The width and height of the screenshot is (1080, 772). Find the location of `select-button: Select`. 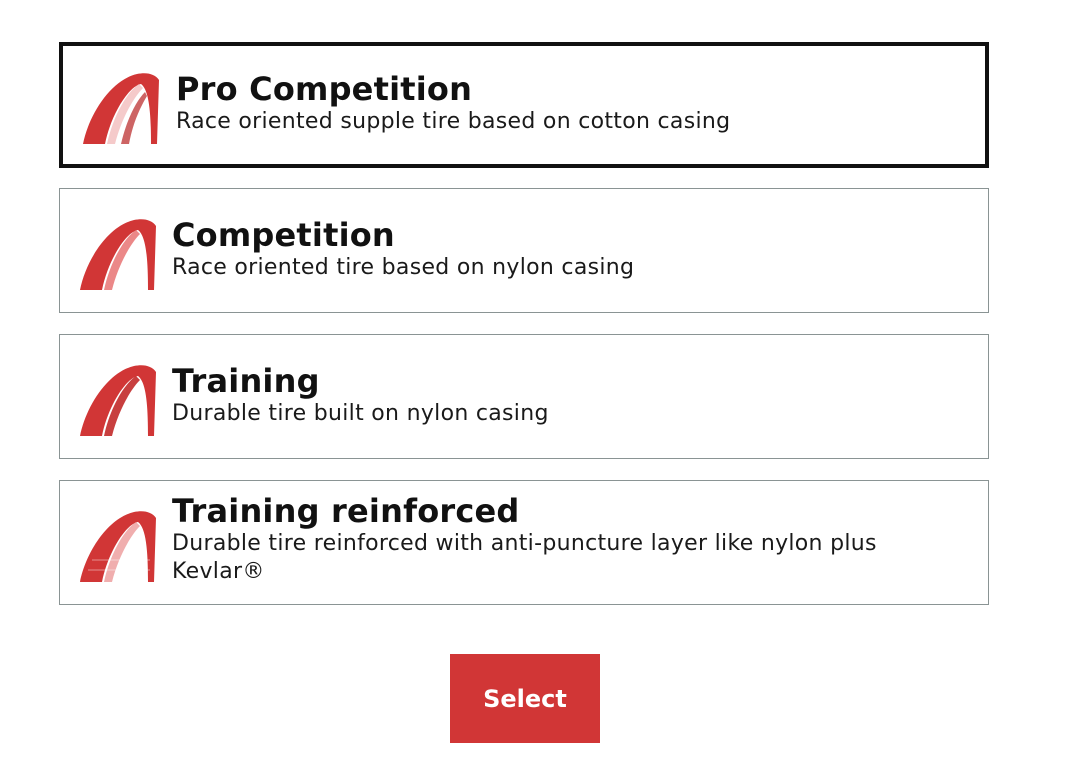

select-button: Select is located at coordinates (525, 698).